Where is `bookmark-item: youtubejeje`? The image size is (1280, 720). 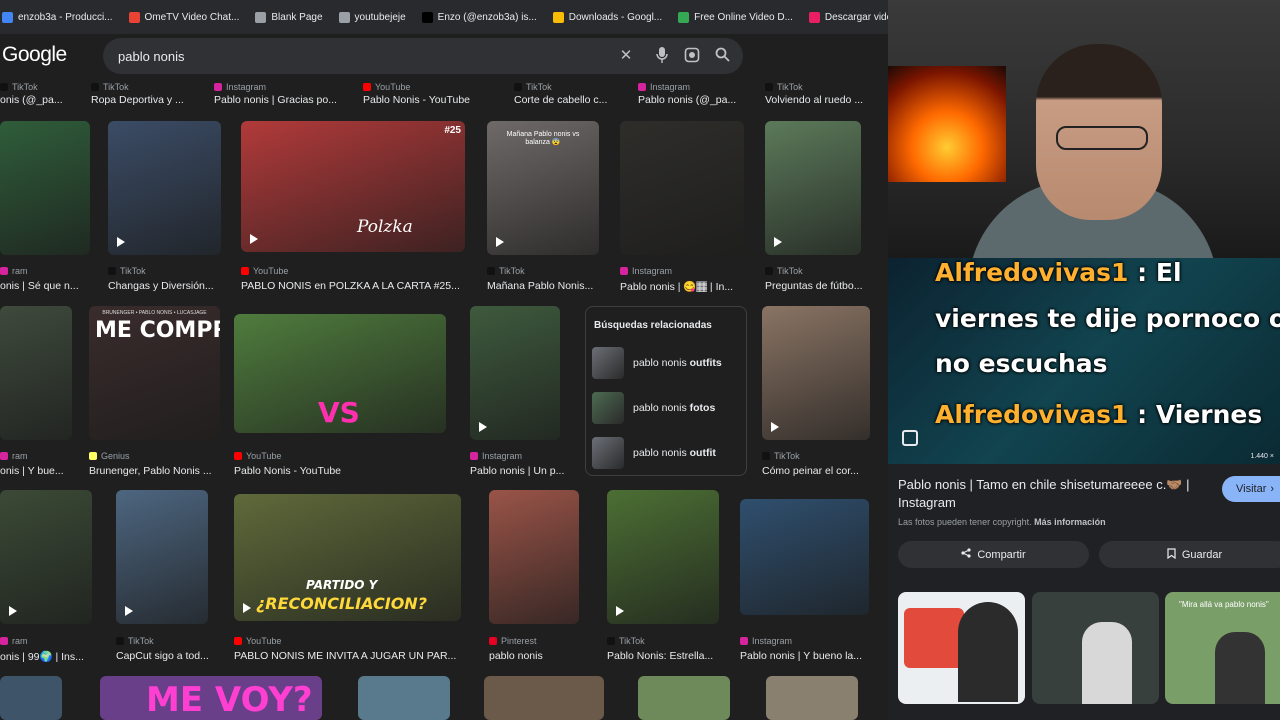
bookmark-item: youtubejeje is located at coordinates (372, 17).